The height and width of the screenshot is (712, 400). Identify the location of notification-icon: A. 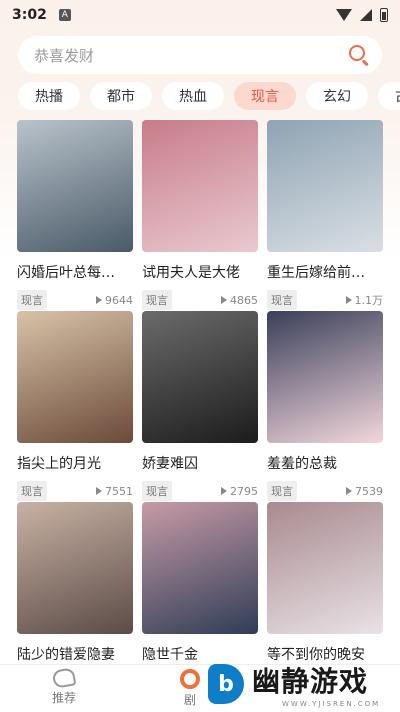
(64, 15).